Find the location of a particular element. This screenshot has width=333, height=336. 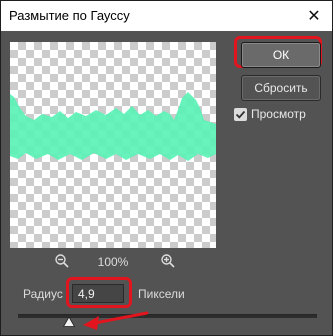

radius-unit-label: Пиксели is located at coordinates (161, 294).